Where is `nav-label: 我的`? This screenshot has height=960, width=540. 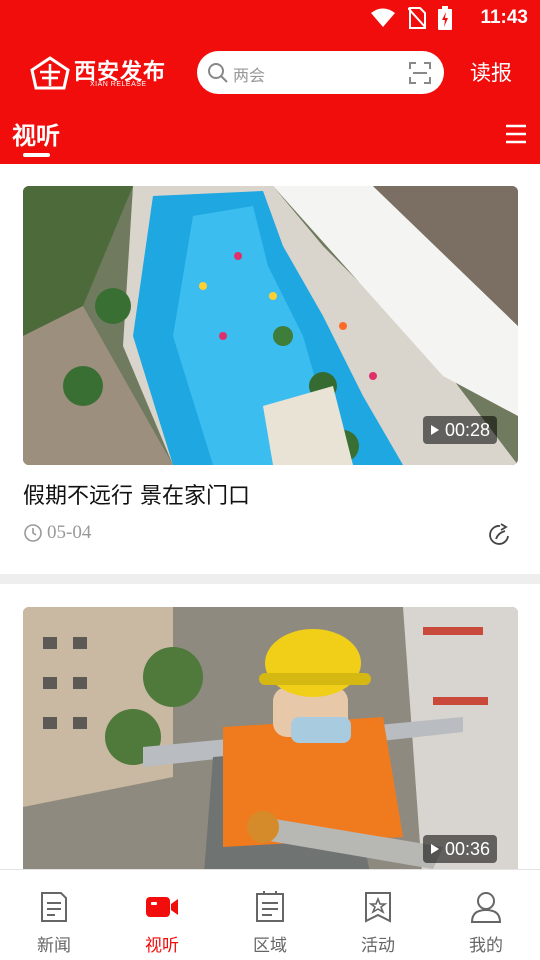 nav-label: 我的 is located at coordinates (486, 946).